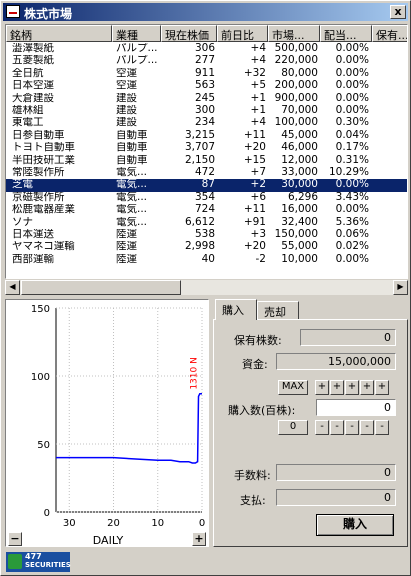  What do you see at coordinates (352, 123) in the screenshot?
I see `table-cell: 0.30%` at bounding box center [352, 123].